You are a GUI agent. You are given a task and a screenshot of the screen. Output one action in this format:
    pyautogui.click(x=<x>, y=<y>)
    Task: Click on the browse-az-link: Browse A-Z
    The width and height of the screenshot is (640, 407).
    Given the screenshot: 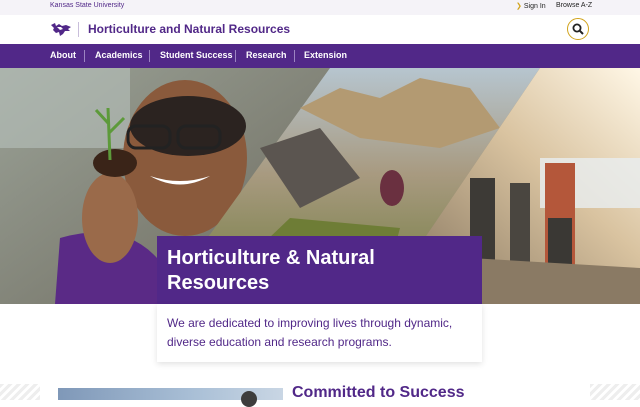 What is the action you would take?
    pyautogui.click(x=574, y=5)
    